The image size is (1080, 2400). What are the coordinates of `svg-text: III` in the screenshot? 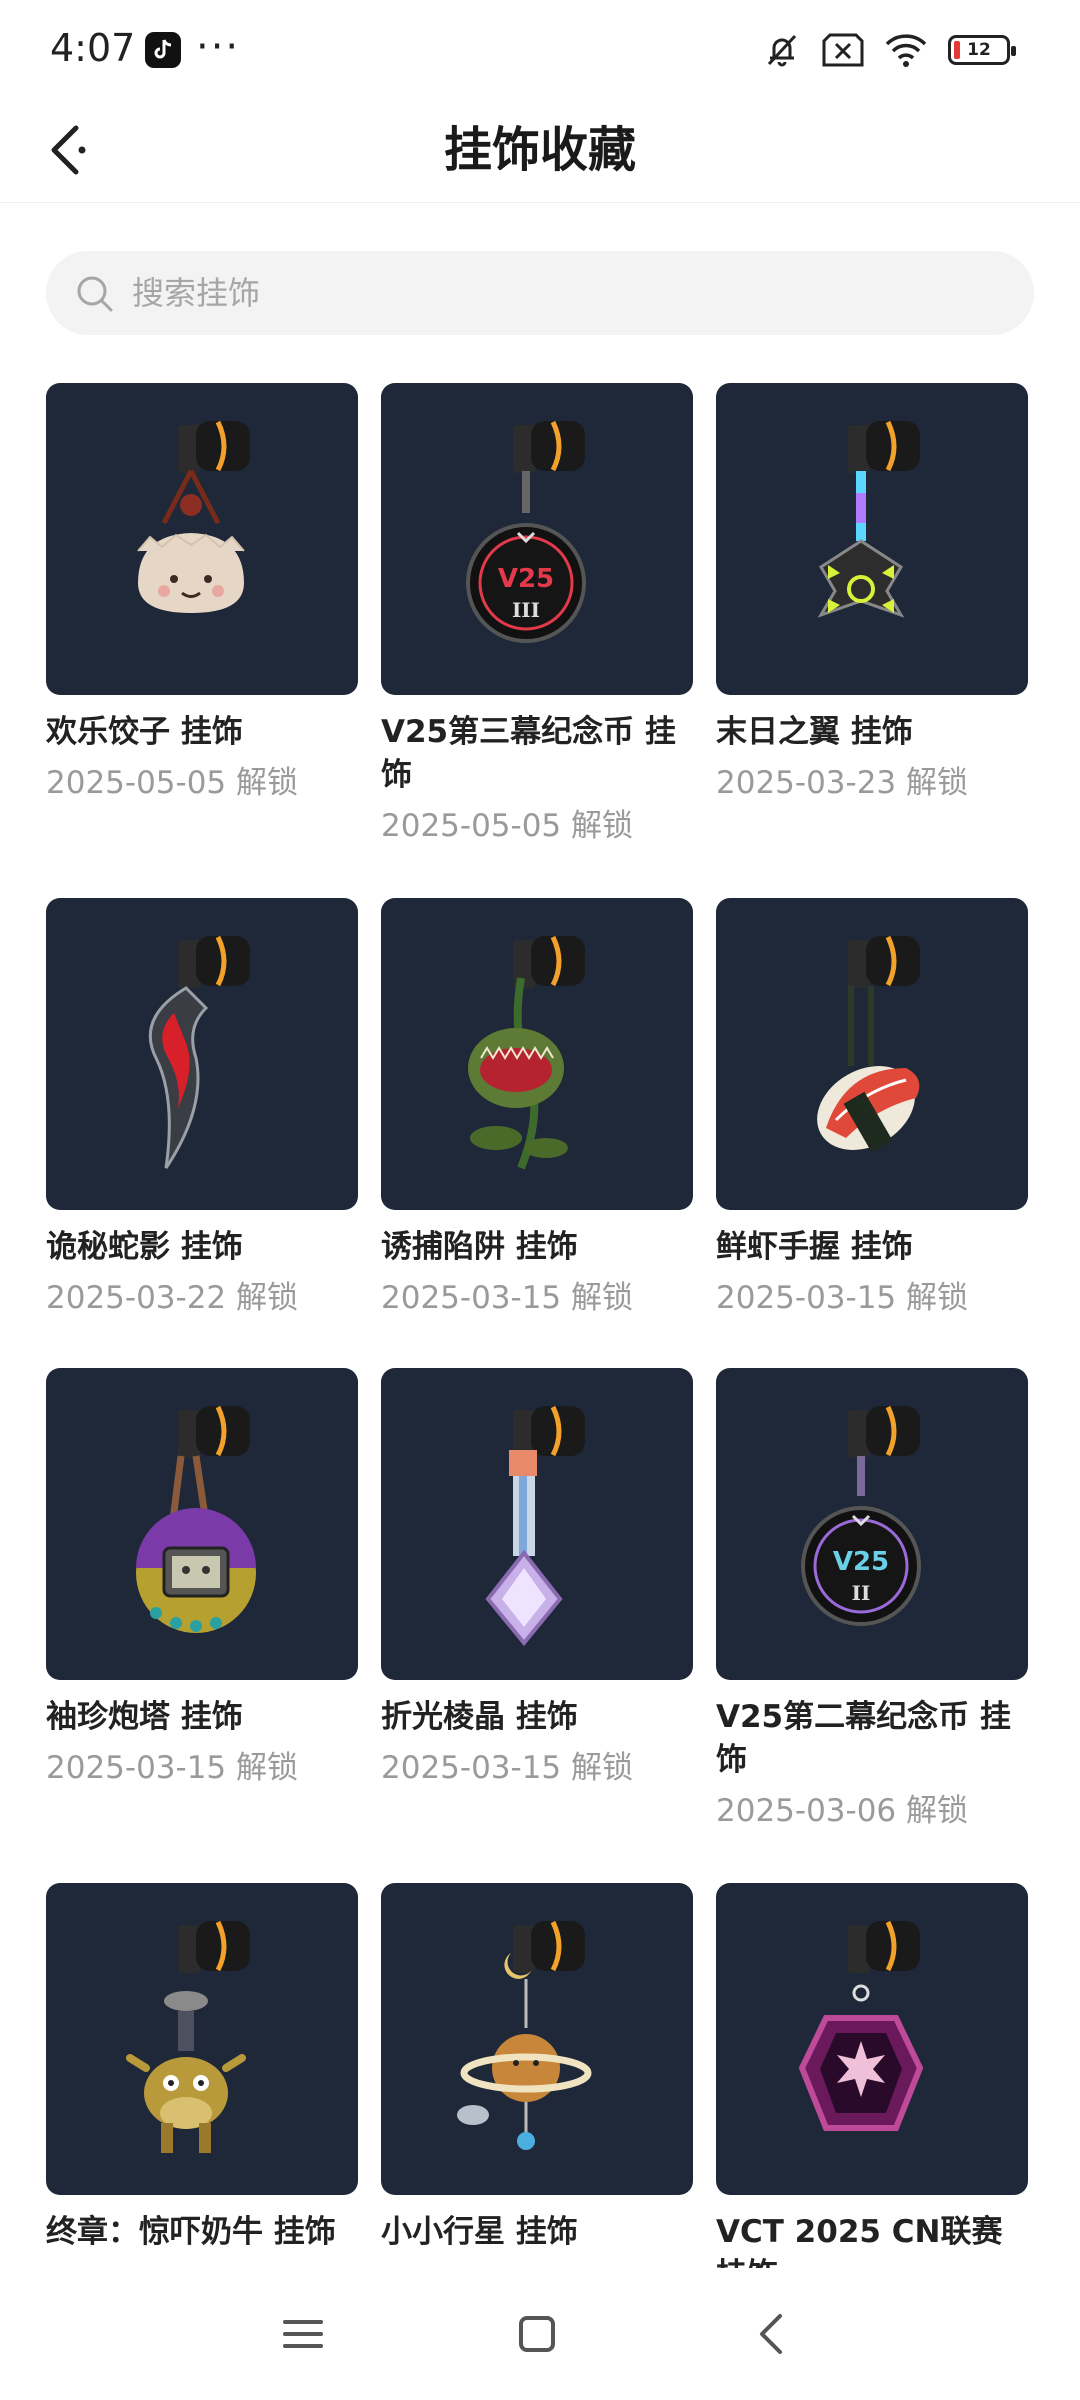 It's located at (526, 610).